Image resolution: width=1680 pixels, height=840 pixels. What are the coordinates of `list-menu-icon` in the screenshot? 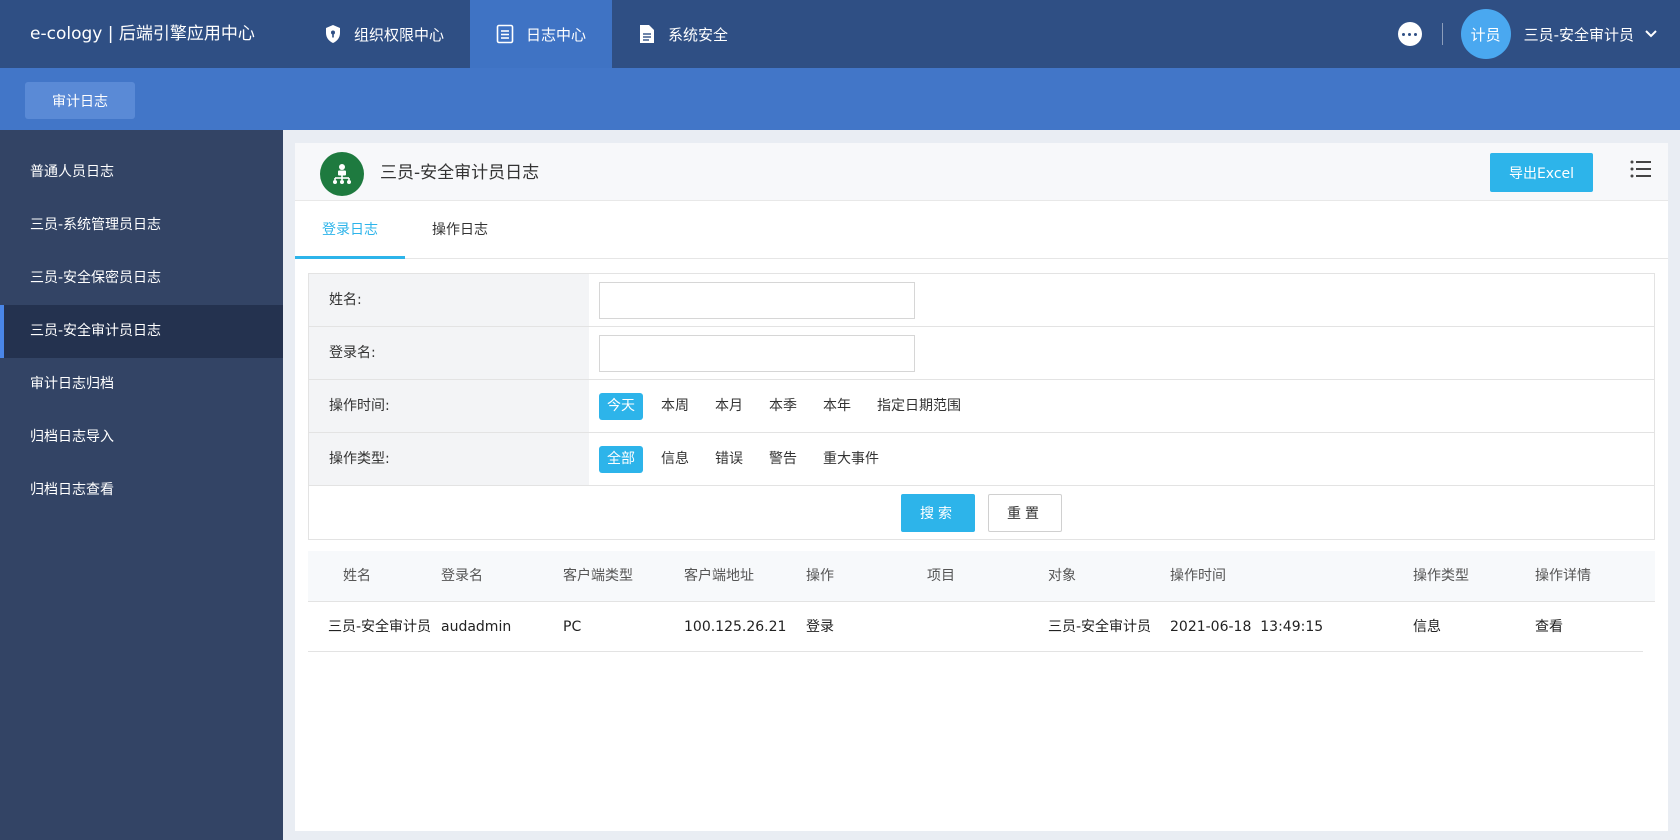 It's located at (1641, 169).